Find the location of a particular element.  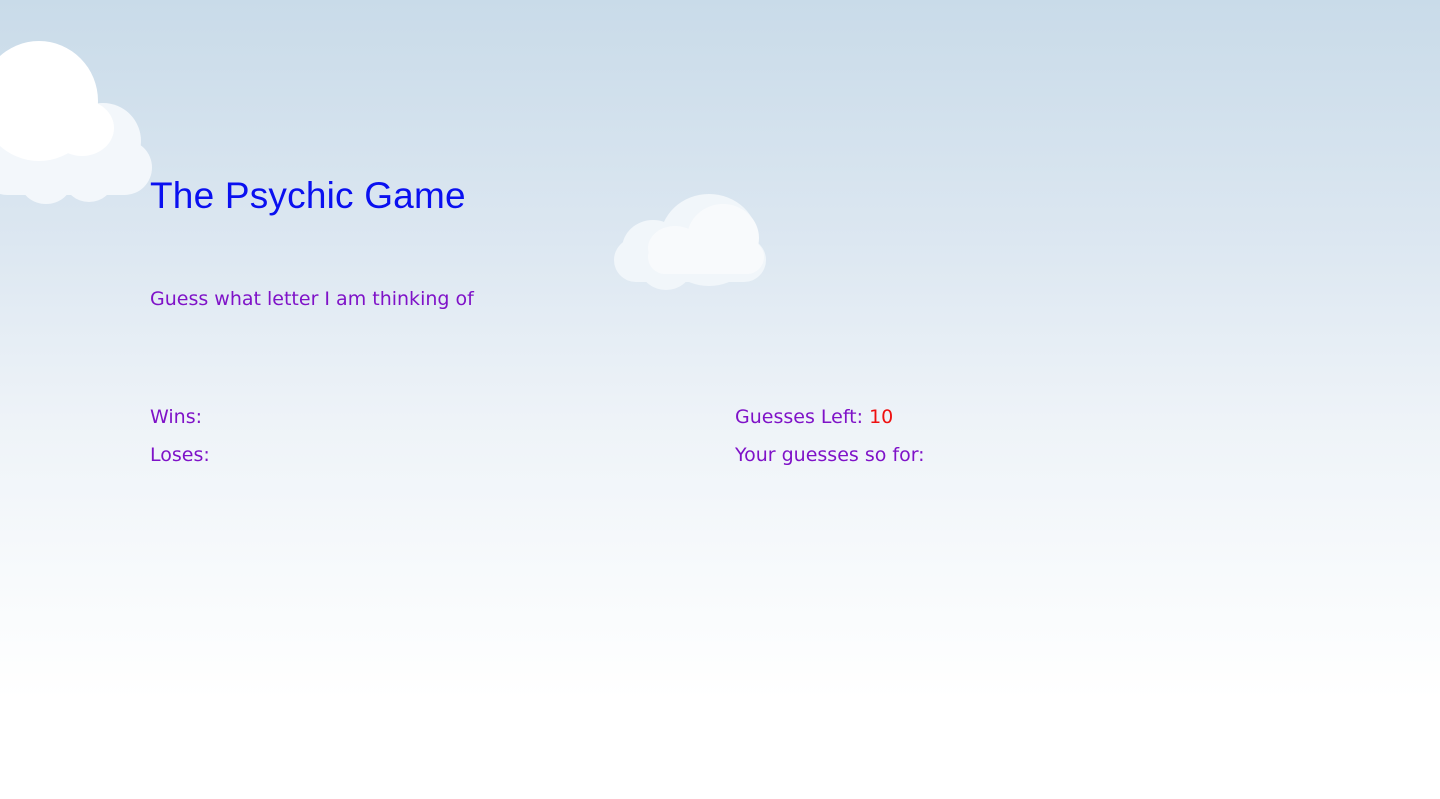

guesses-so-far-stat: Your guesses so for: is located at coordinates (830, 455).